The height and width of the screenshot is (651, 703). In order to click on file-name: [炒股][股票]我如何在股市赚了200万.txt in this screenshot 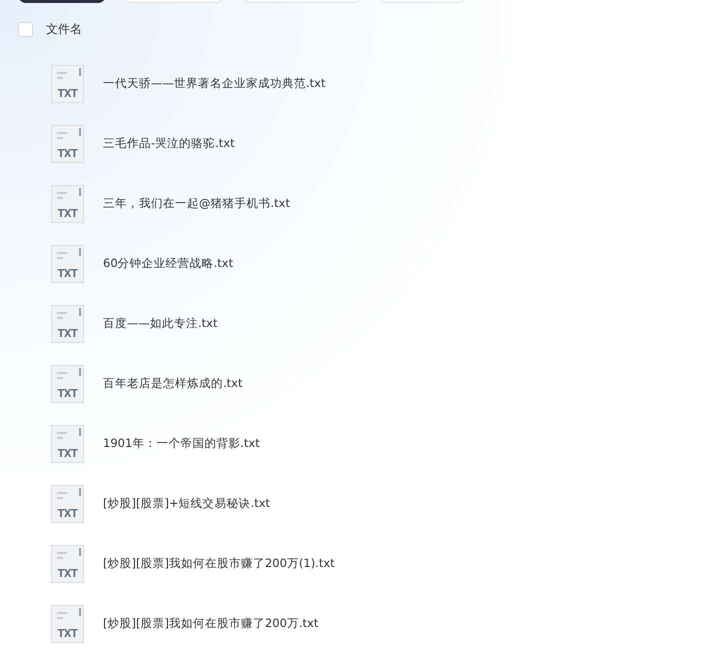, I will do `click(210, 624)`.